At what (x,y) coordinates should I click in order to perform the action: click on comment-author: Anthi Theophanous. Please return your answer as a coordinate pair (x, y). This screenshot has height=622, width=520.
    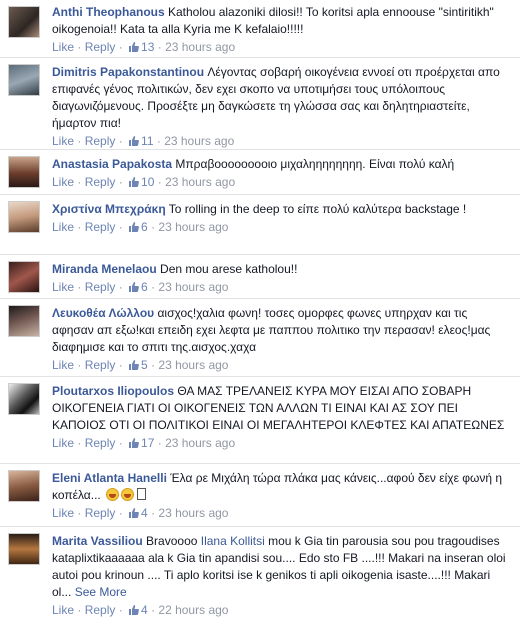
    Looking at the image, I should click on (108, 12).